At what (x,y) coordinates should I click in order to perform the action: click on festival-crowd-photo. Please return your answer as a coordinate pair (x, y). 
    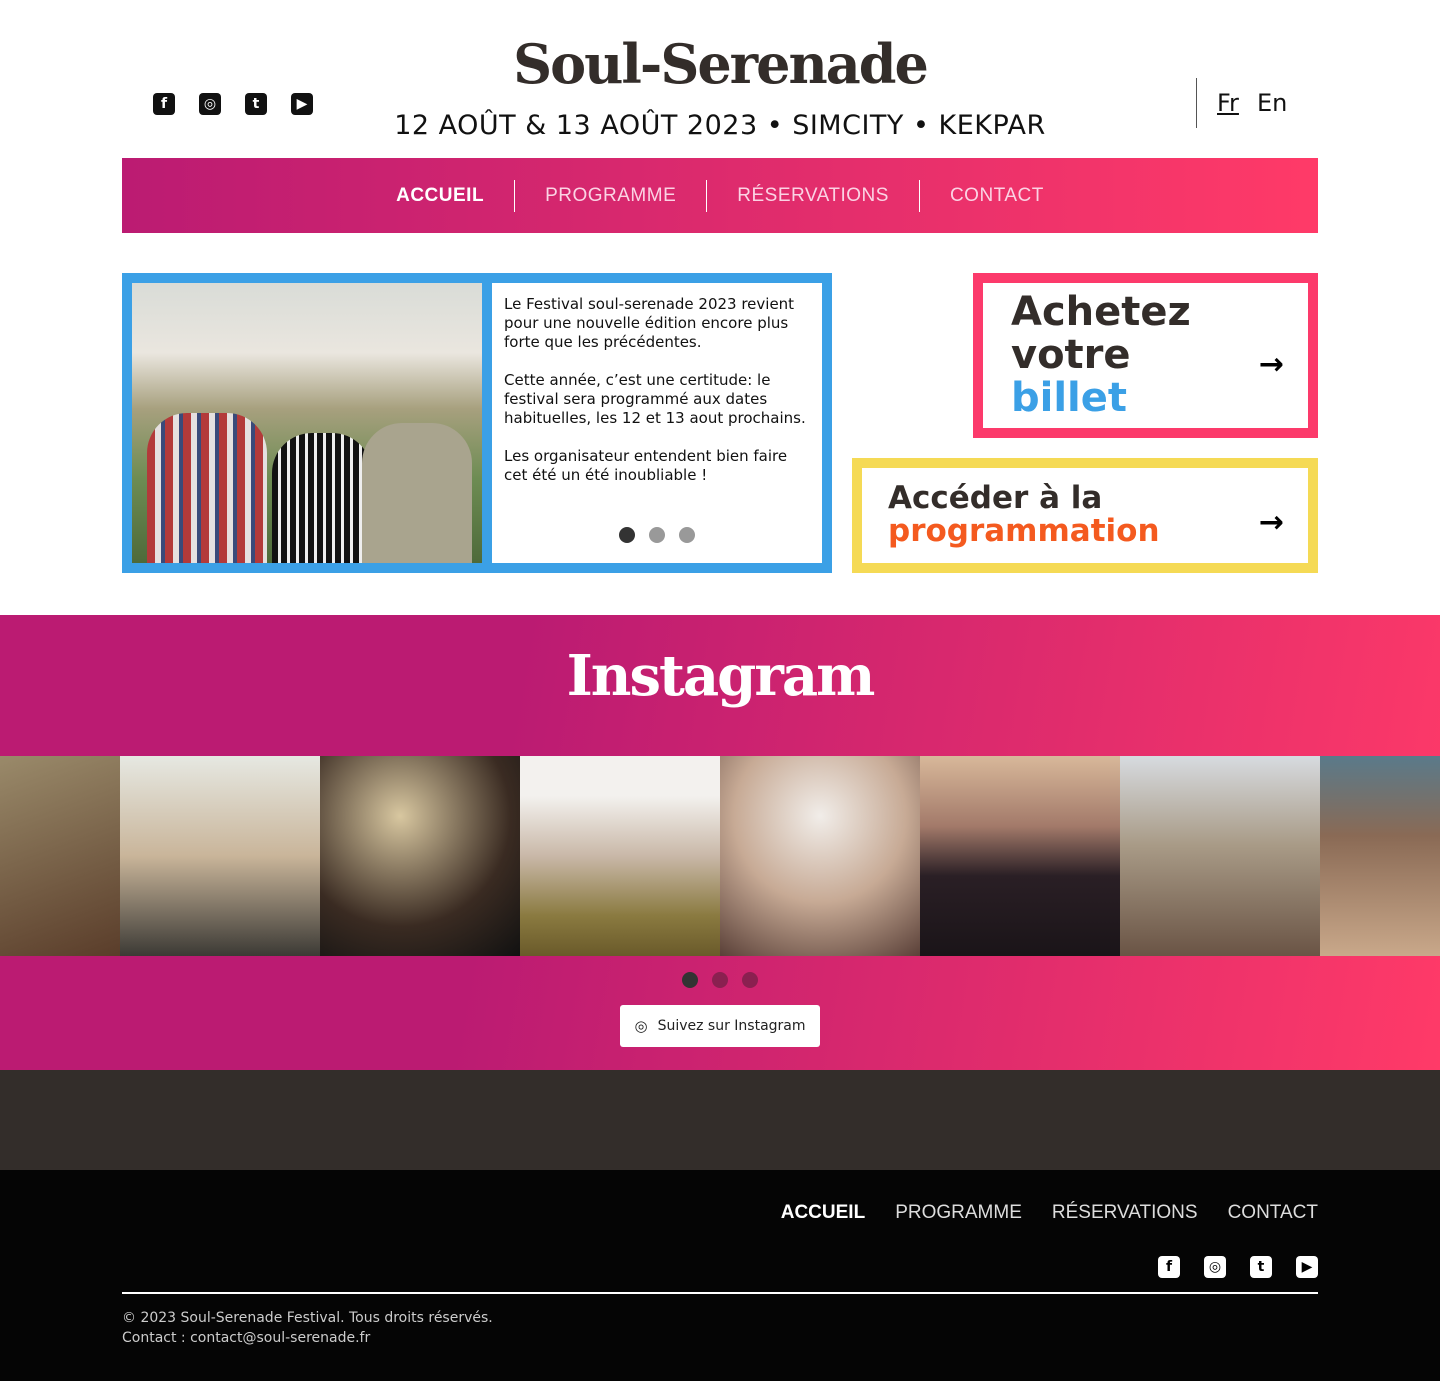
    Looking at the image, I should click on (307, 423).